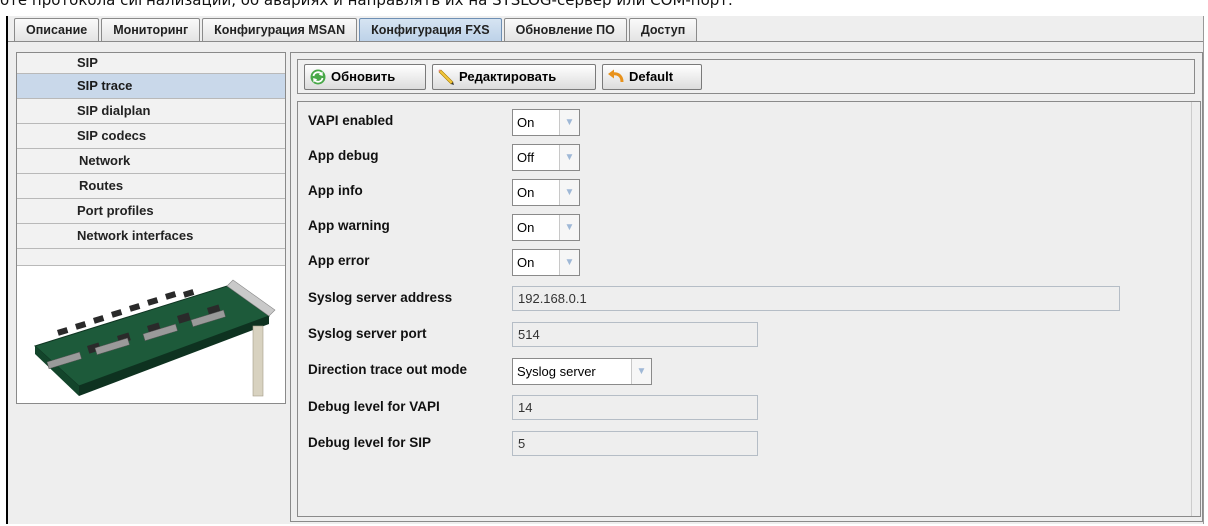 The height and width of the screenshot is (526, 1208). I want to click on undo-icon, so click(616, 76).